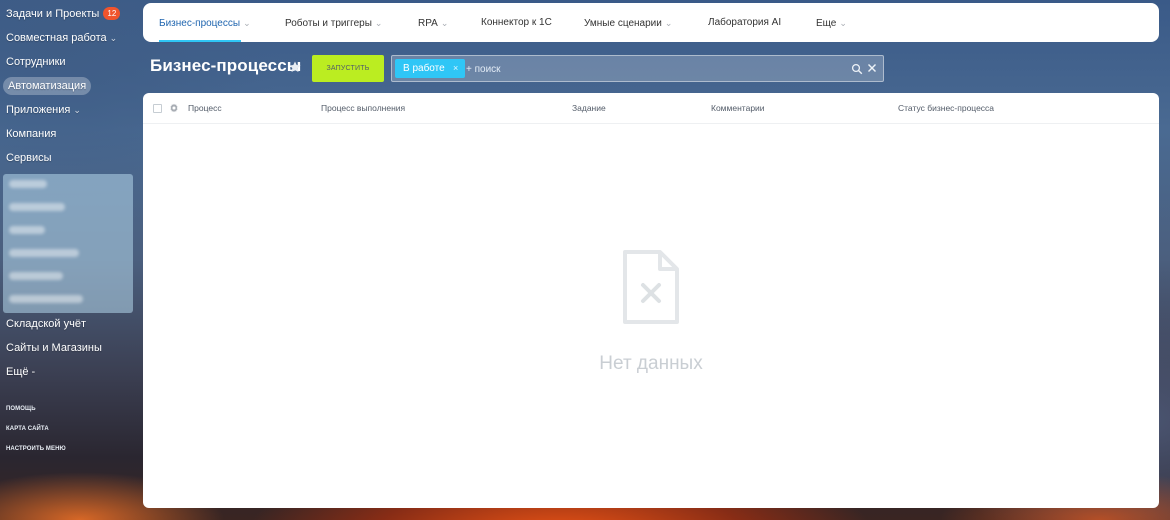 The height and width of the screenshot is (520, 1170). Describe the element at coordinates (36, 449) in the screenshot. I see `configure-menu-link: НАСТРОИТЬ МЕНЮ` at that location.